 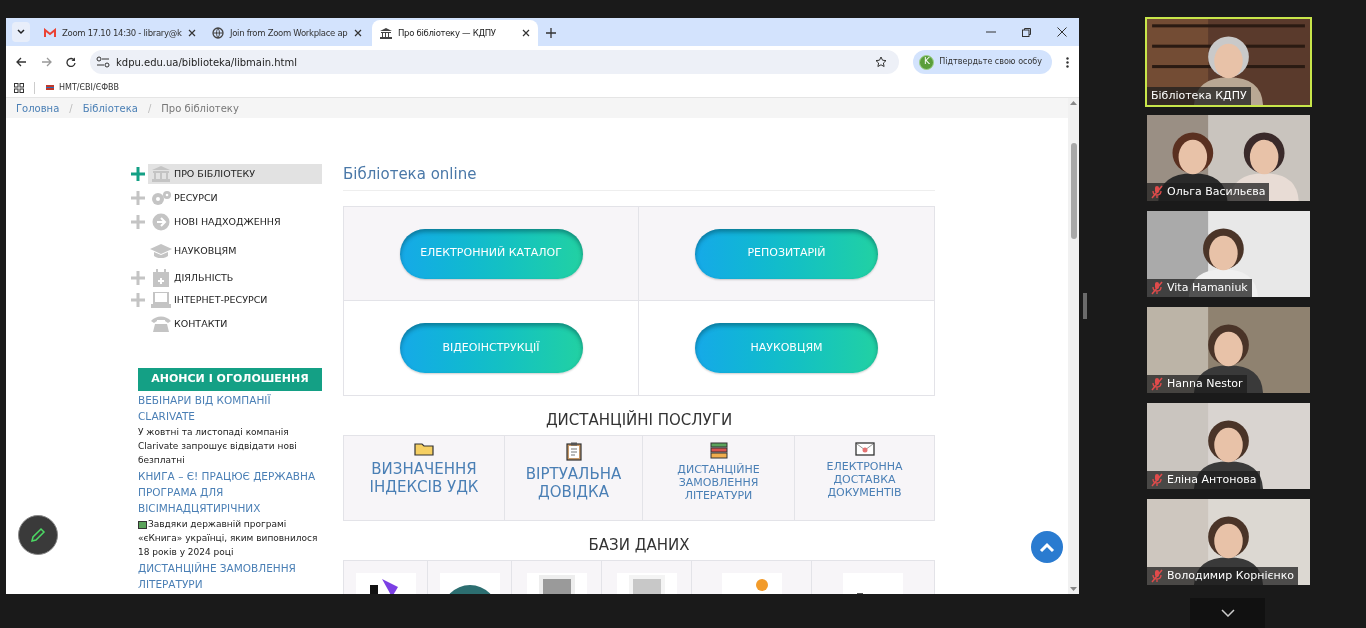 I want to click on service-link: ЕЛЕКТРОННА ДОСТАВКА ДОКУМЕНТІВ, so click(x=864, y=478).